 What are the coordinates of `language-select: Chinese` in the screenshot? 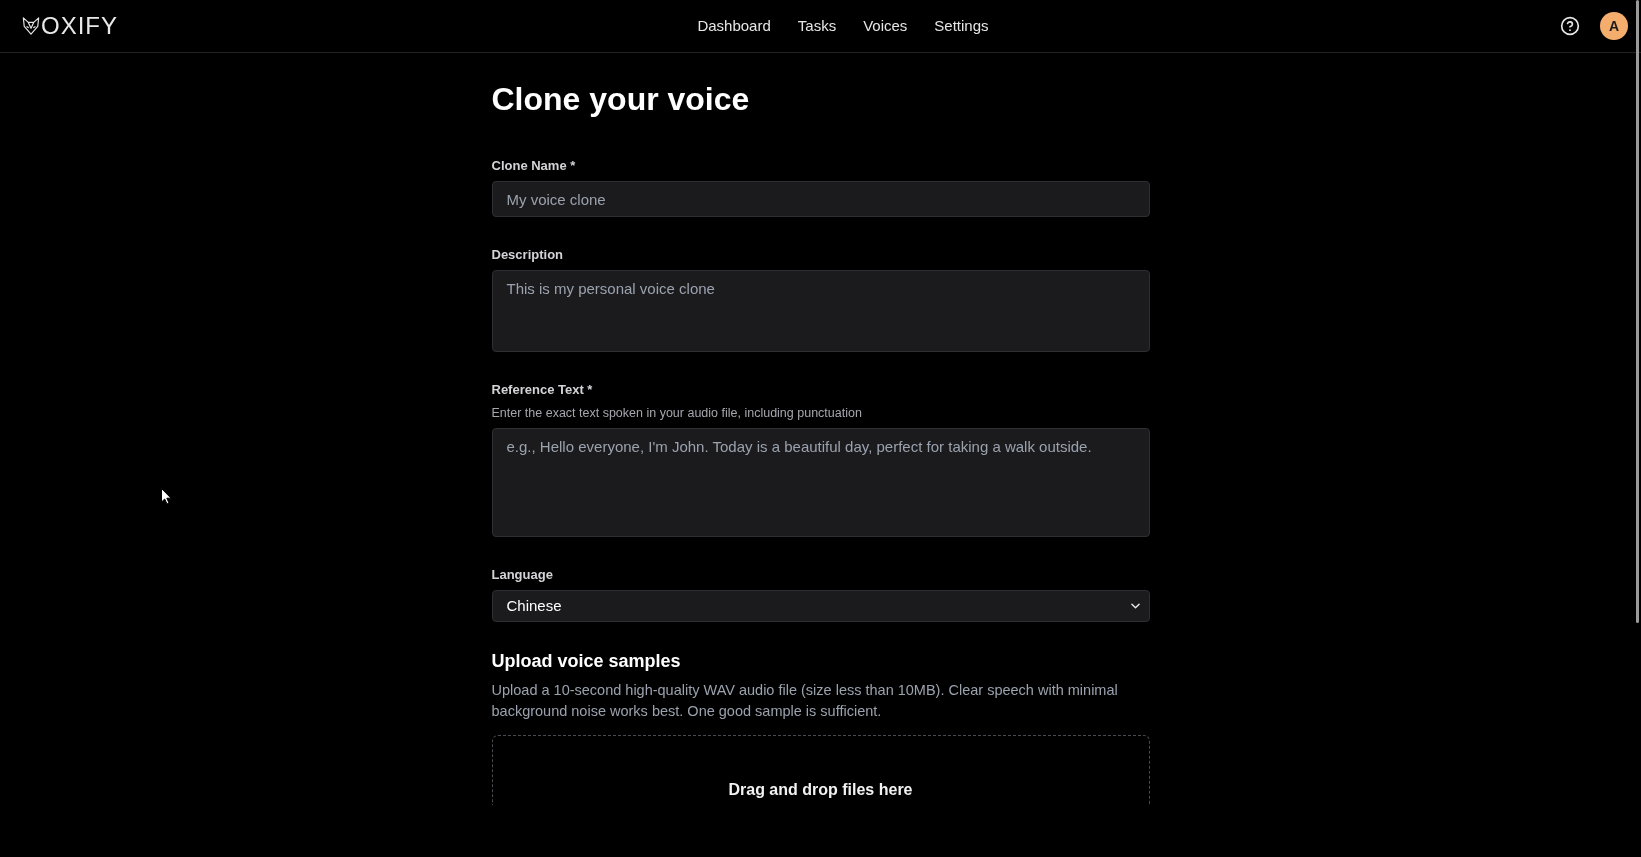 It's located at (820, 606).